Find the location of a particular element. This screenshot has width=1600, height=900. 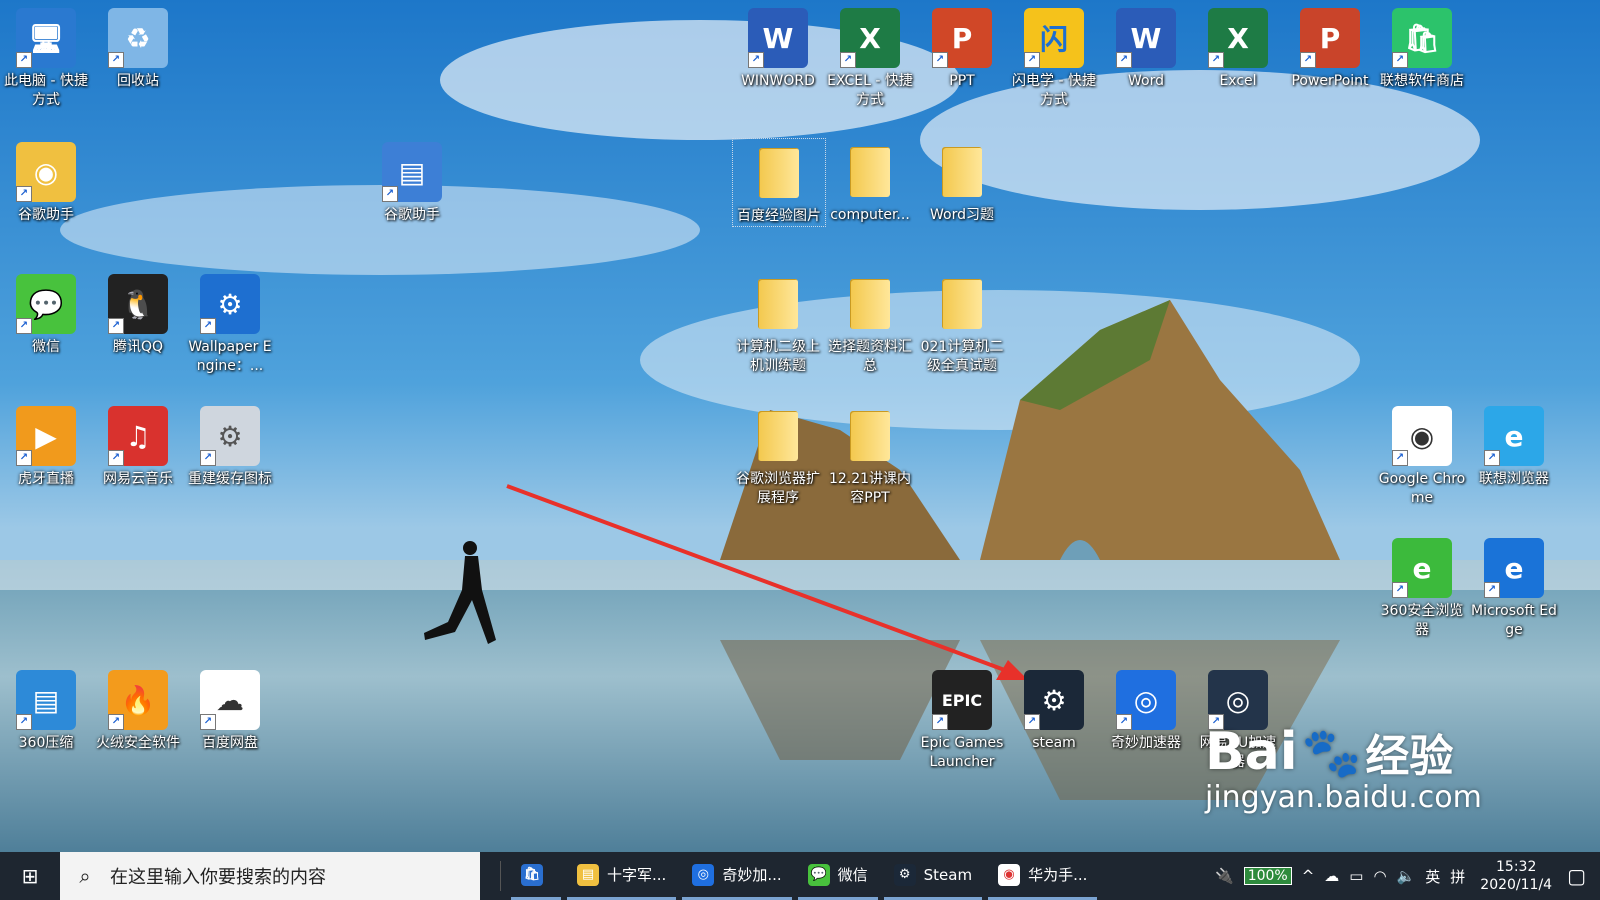

desktop-icon-epic-games: EPIC ↗ Epic Games Launcher is located at coordinates (962, 719).